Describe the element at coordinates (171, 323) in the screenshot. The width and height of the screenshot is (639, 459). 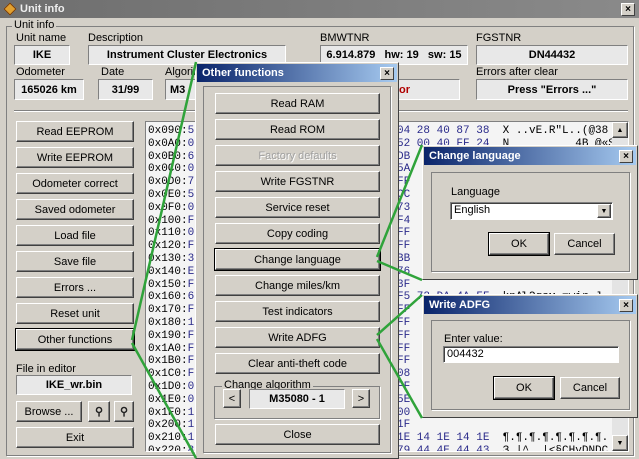
I see `hex-address: 0x180:1` at that location.